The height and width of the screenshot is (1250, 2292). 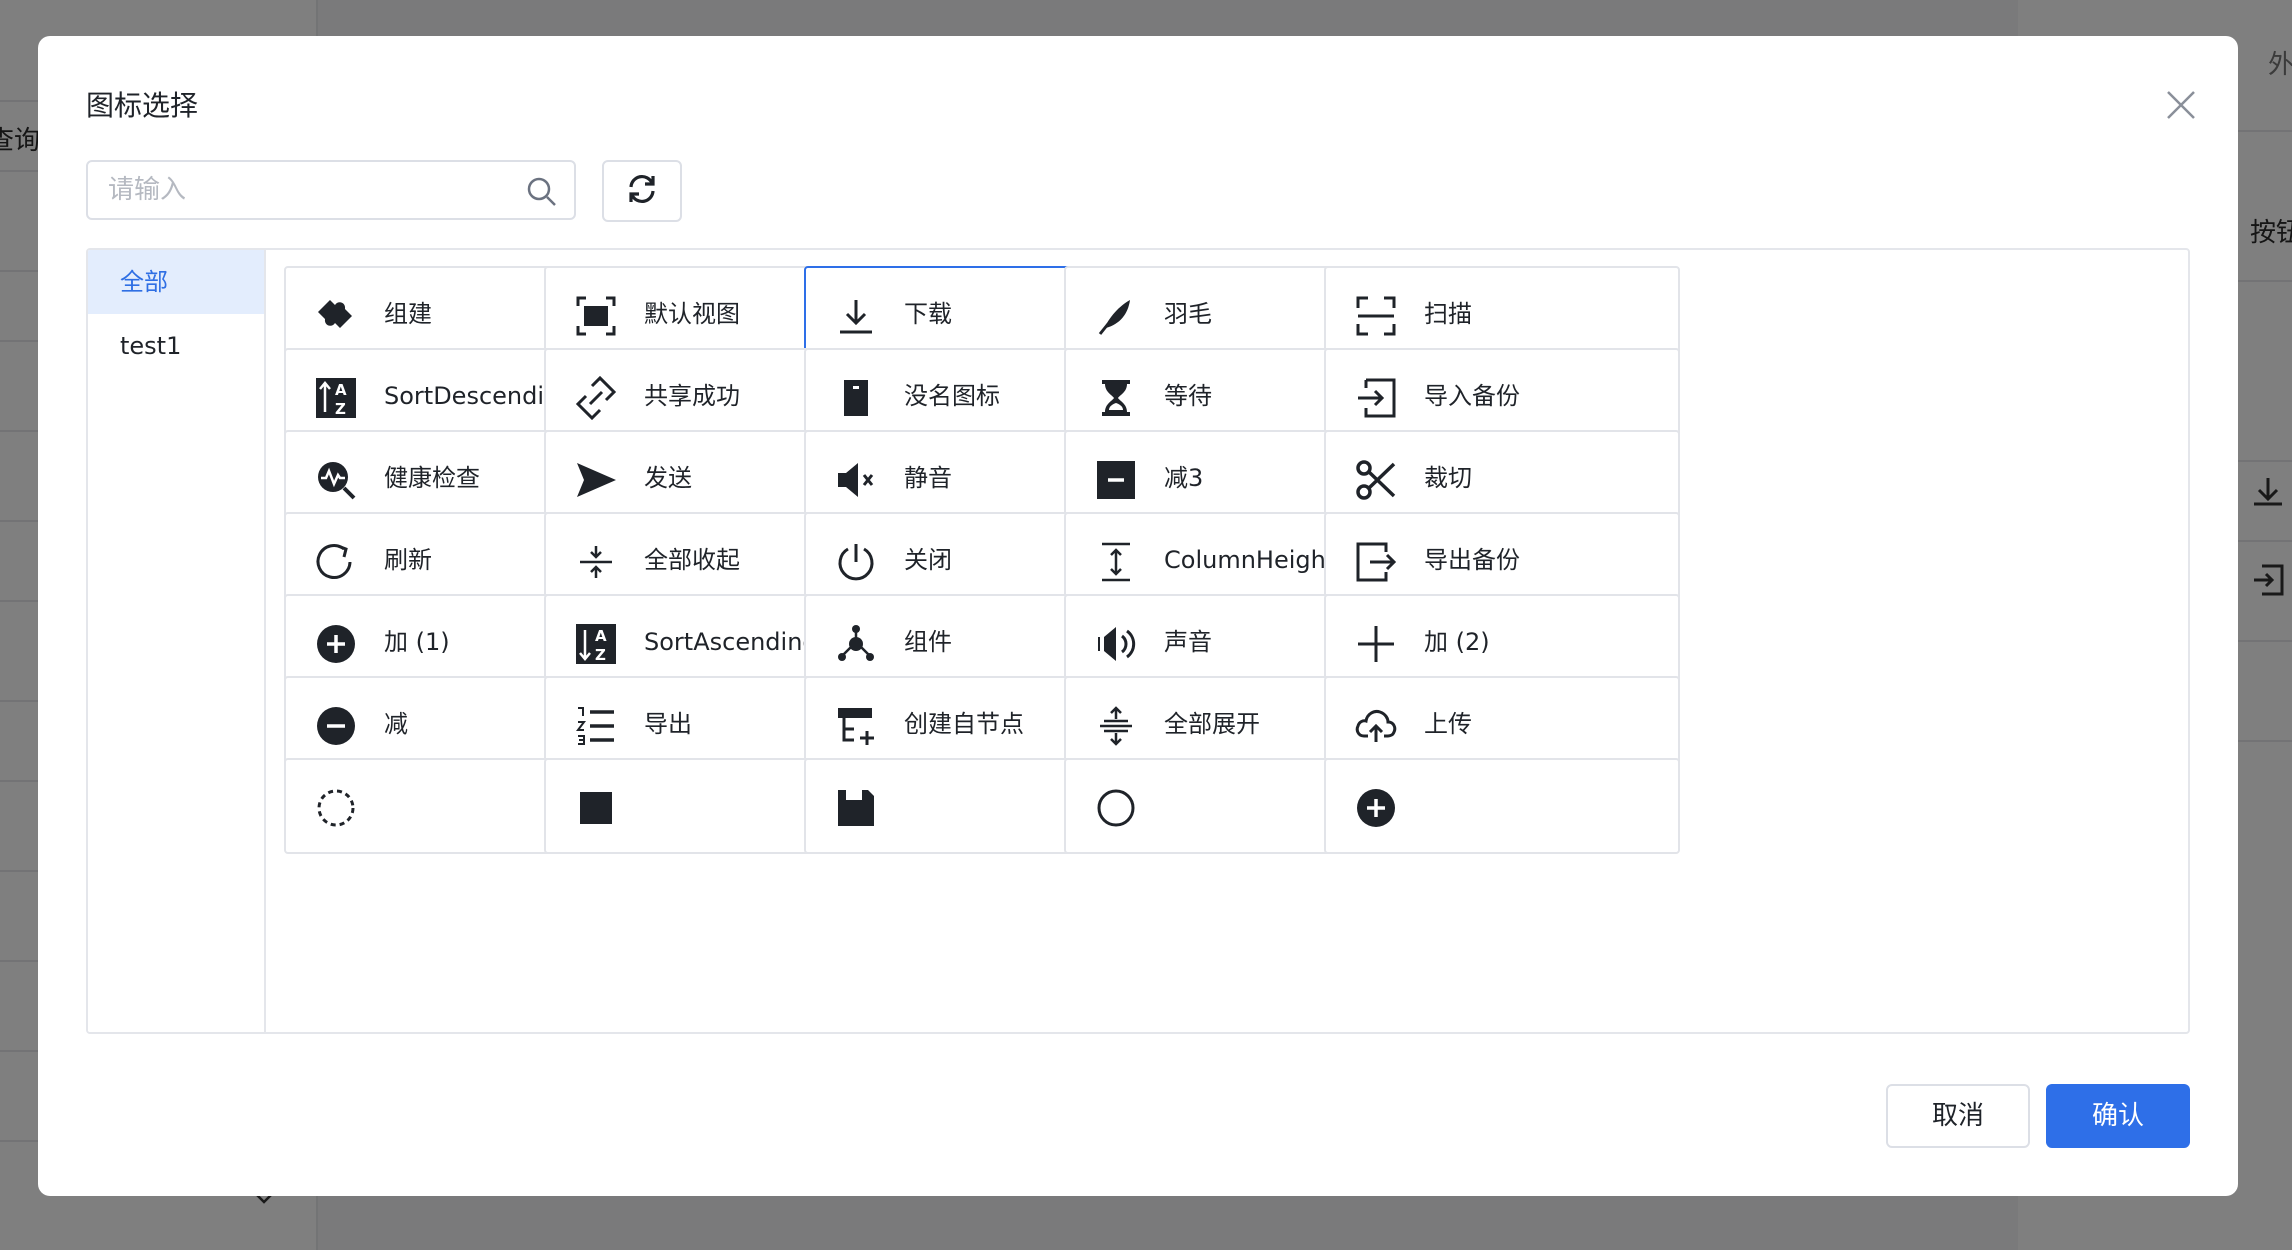 I want to click on icon-label: 共享成功, so click(x=692, y=396).